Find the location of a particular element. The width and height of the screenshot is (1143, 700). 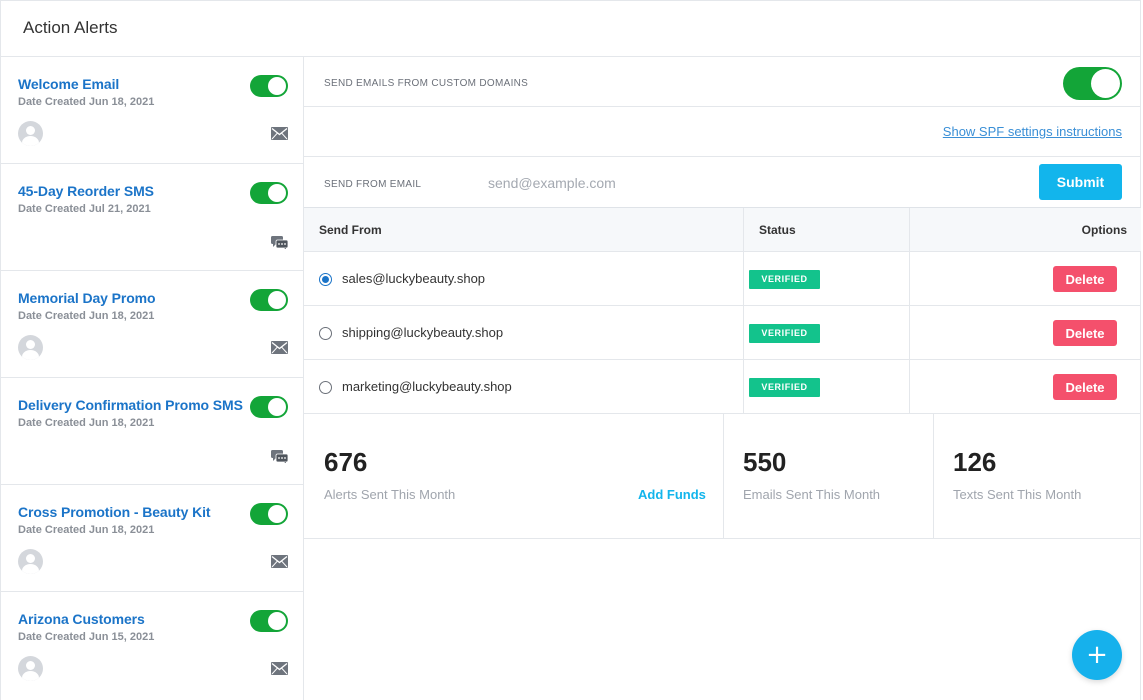

sender-email: shipping@luckybeauty.shop is located at coordinates (423, 332).